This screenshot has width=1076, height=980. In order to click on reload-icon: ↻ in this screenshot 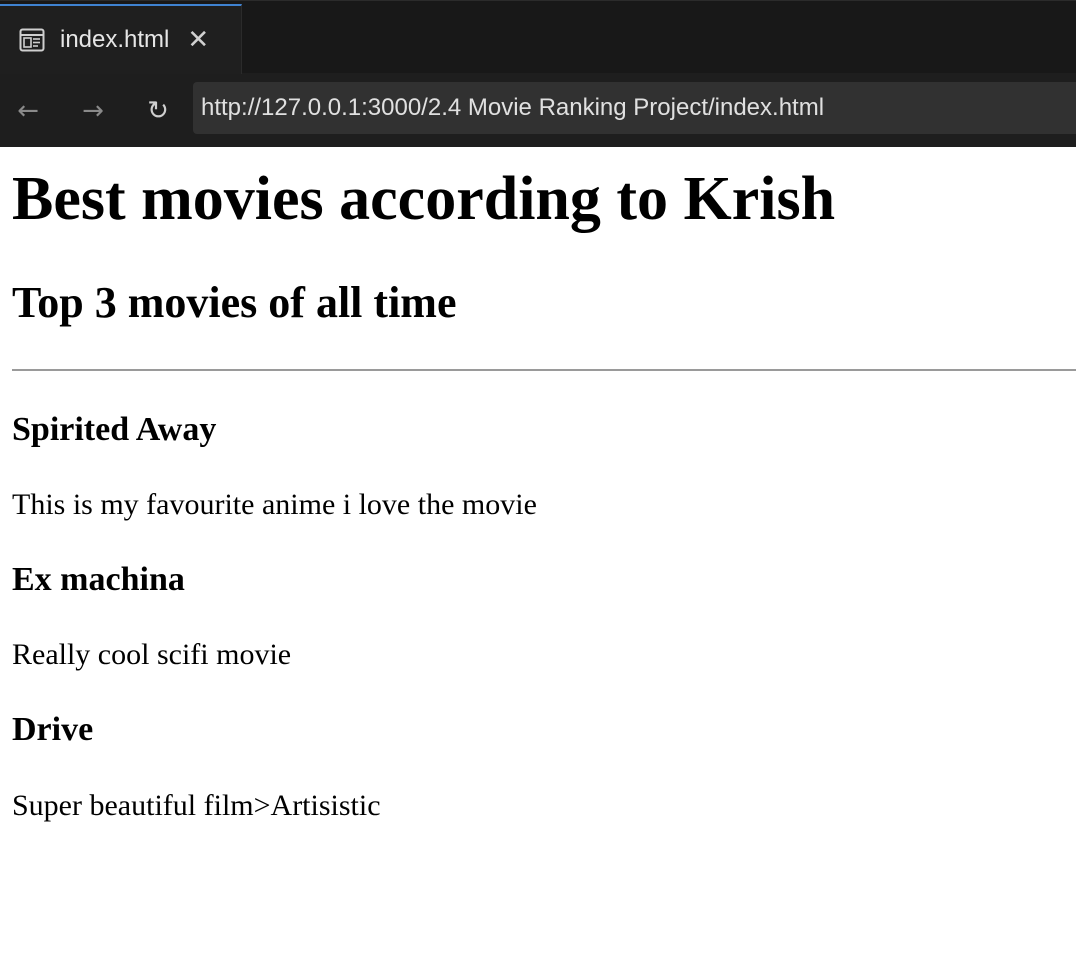, I will do `click(158, 111)`.